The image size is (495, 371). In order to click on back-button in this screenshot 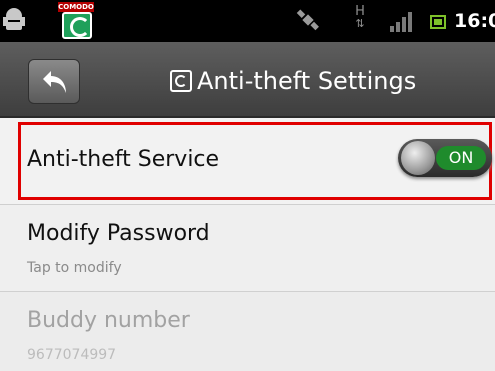, I will do `click(54, 81)`.